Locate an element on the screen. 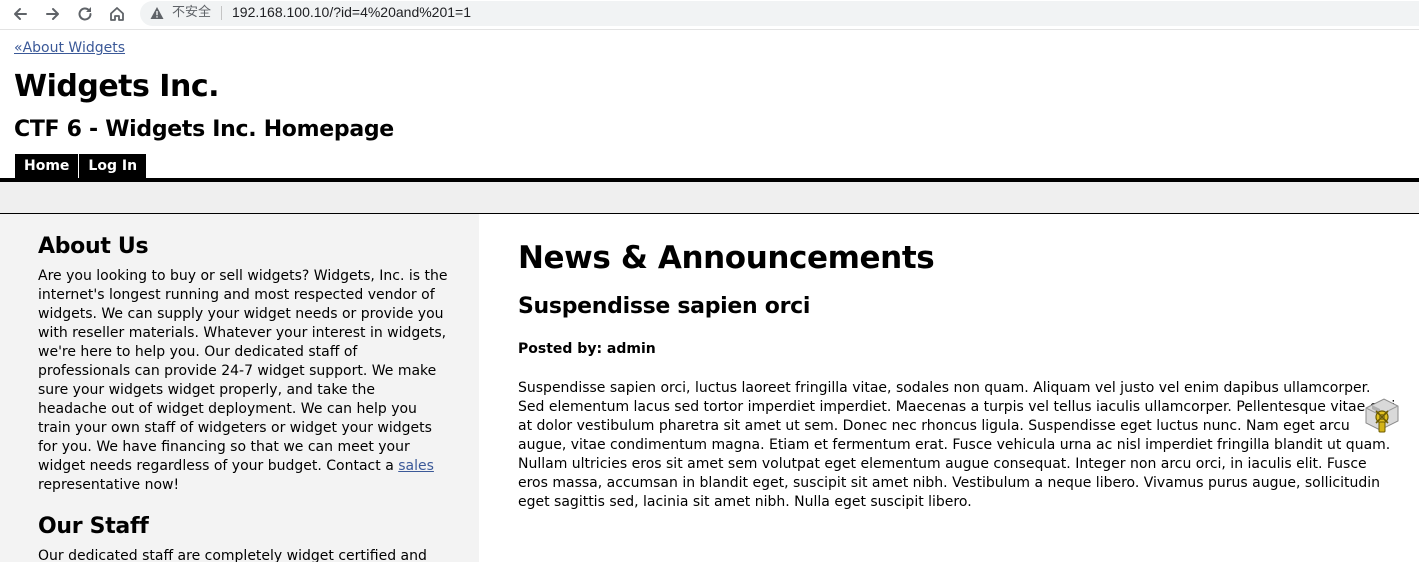  nav-login-link: Log In is located at coordinates (113, 166).